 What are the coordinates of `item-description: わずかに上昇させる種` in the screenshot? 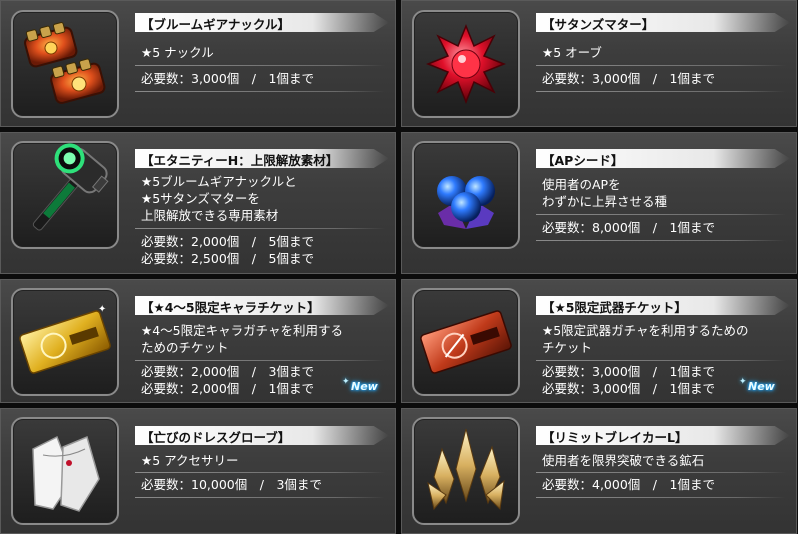 It's located at (605, 201).